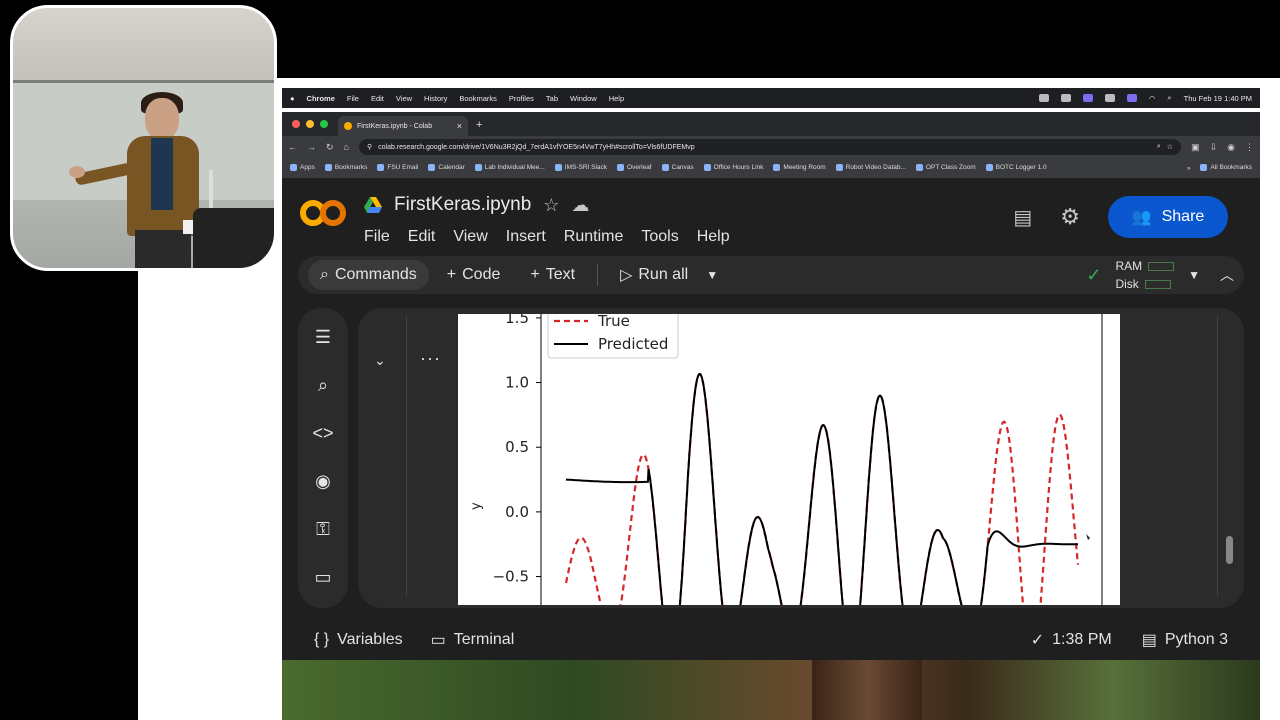 The width and height of the screenshot is (1280, 720). What do you see at coordinates (1070, 217) in the screenshot?
I see `gear-icon: ⚙` at bounding box center [1070, 217].